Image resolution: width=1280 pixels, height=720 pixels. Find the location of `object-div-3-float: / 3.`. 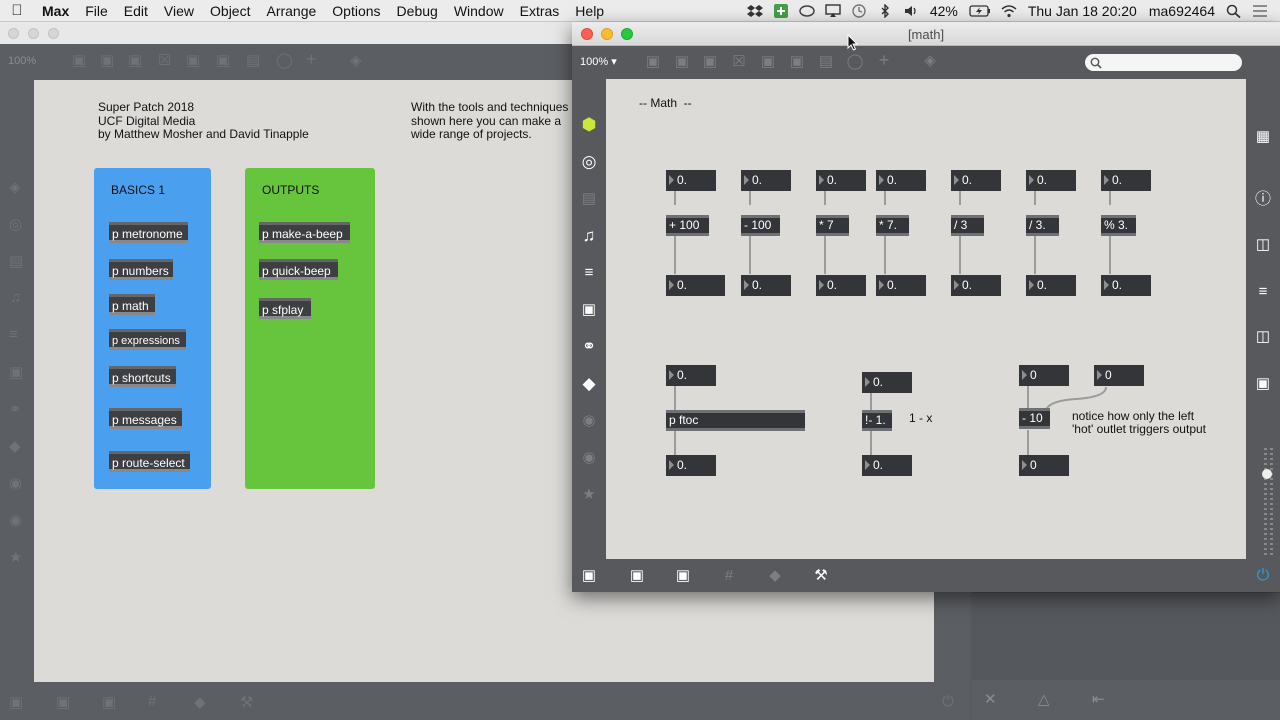

object-div-3-float: / 3. is located at coordinates (1042, 225).